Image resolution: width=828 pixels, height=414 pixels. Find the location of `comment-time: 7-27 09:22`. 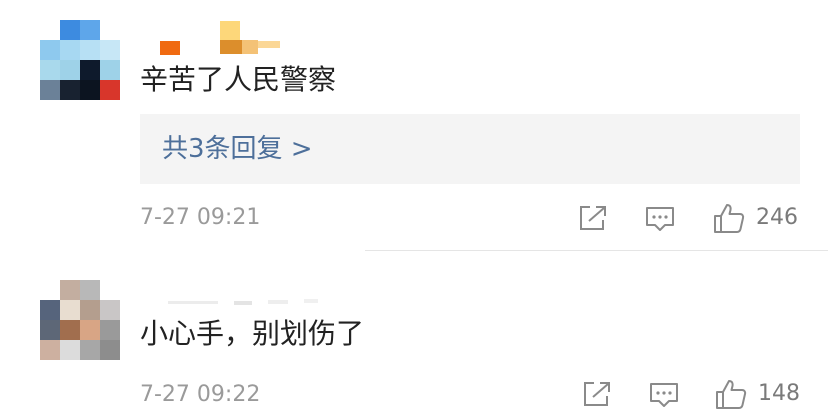

comment-time: 7-27 09:22 is located at coordinates (200, 394).